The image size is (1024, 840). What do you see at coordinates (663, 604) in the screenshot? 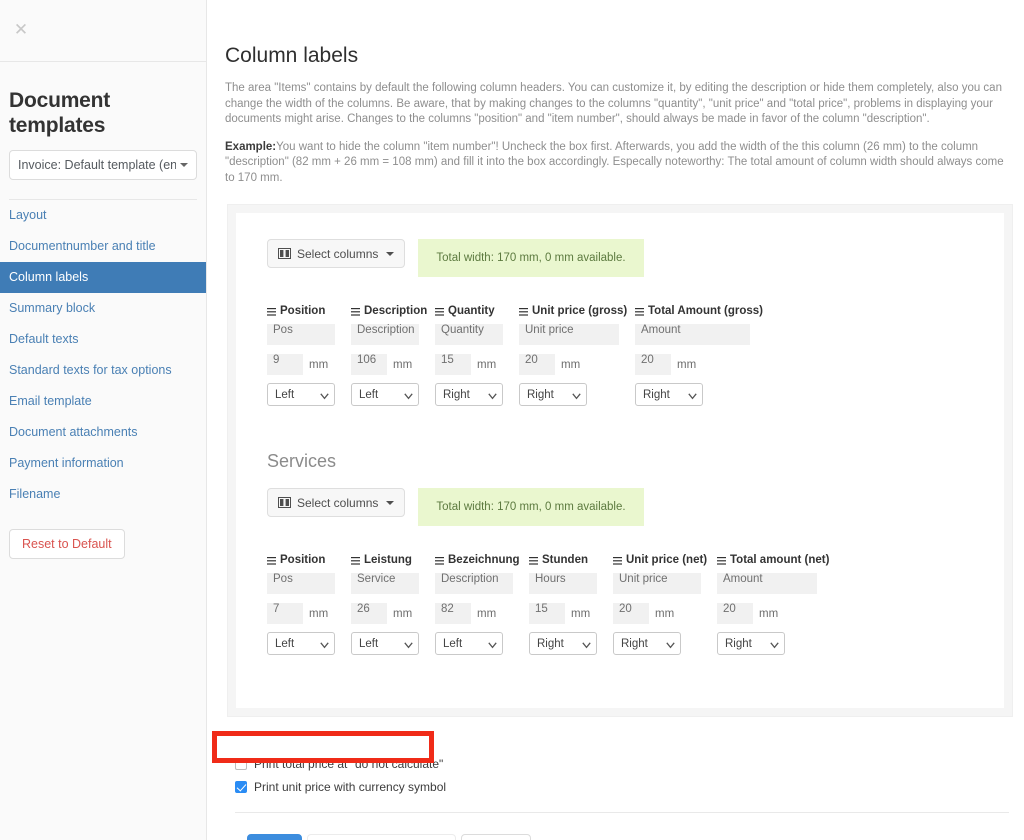
I see `column-config-block: Unit price (net) Unit price 20 mm Right` at bounding box center [663, 604].